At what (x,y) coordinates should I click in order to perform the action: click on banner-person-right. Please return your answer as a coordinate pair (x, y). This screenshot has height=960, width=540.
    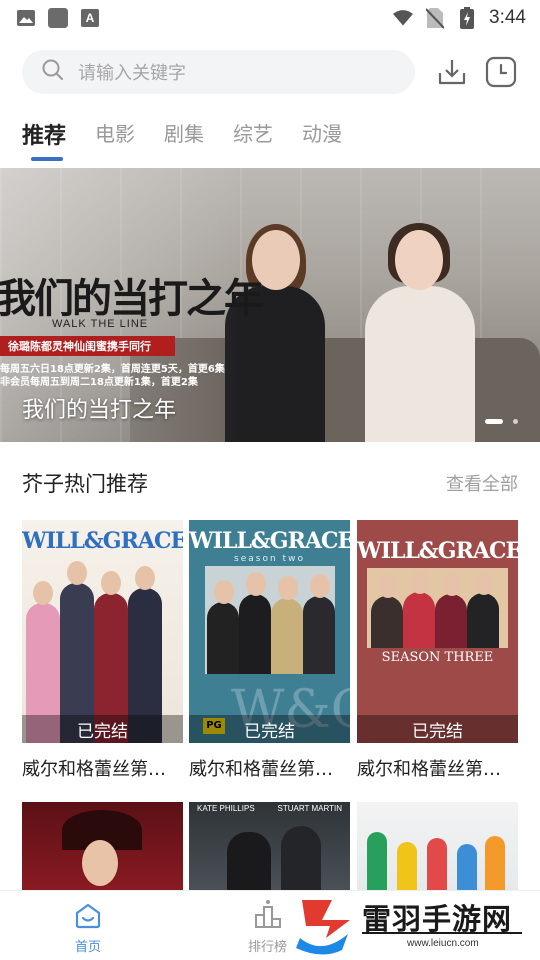
    Looking at the image, I should click on (420, 364).